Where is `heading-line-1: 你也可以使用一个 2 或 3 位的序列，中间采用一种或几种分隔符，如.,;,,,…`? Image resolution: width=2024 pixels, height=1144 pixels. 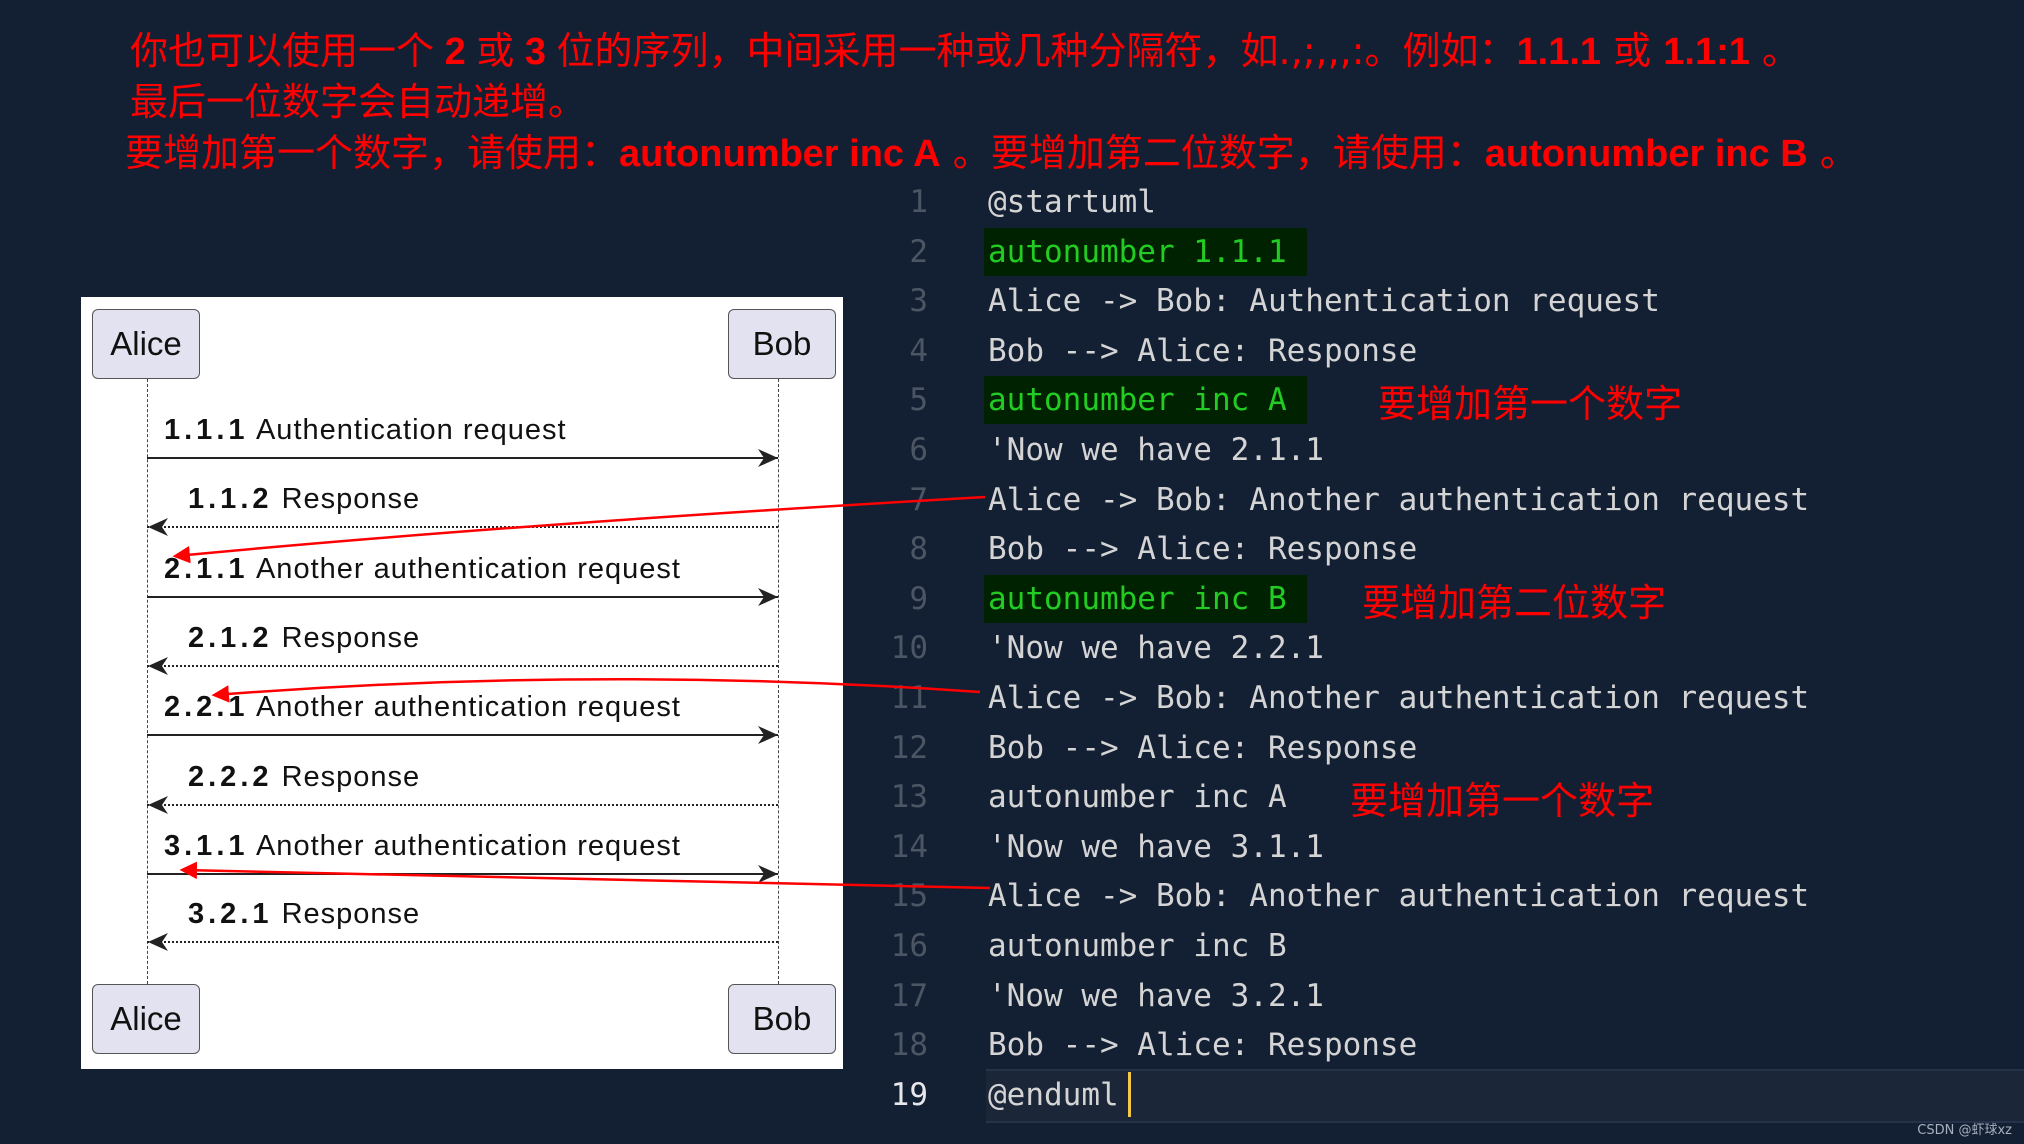
heading-line-1: 你也可以使用一个 2 或 3 位的序列，中间采用一种或几种分隔符，如.,;,,,… is located at coordinates (965, 51).